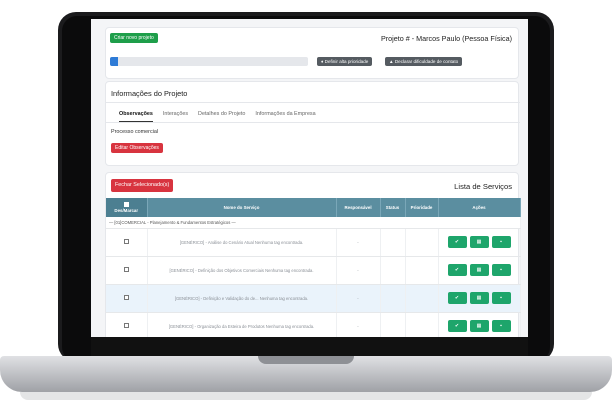 The height and width of the screenshot is (407, 612). I want to click on high-priority-button: ♦ Definir alta prioridade, so click(345, 61).